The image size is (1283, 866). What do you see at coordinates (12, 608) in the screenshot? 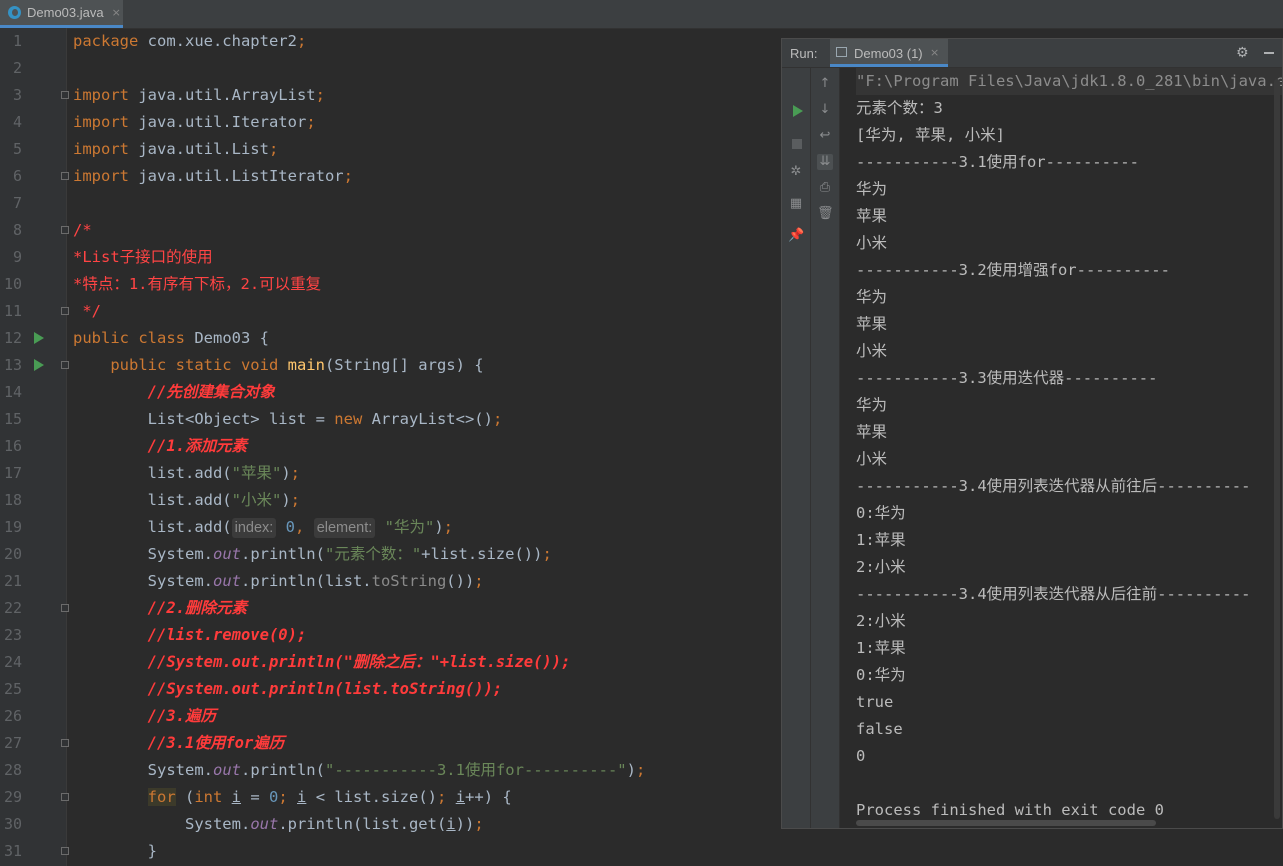
I see `line-number: 22` at bounding box center [12, 608].